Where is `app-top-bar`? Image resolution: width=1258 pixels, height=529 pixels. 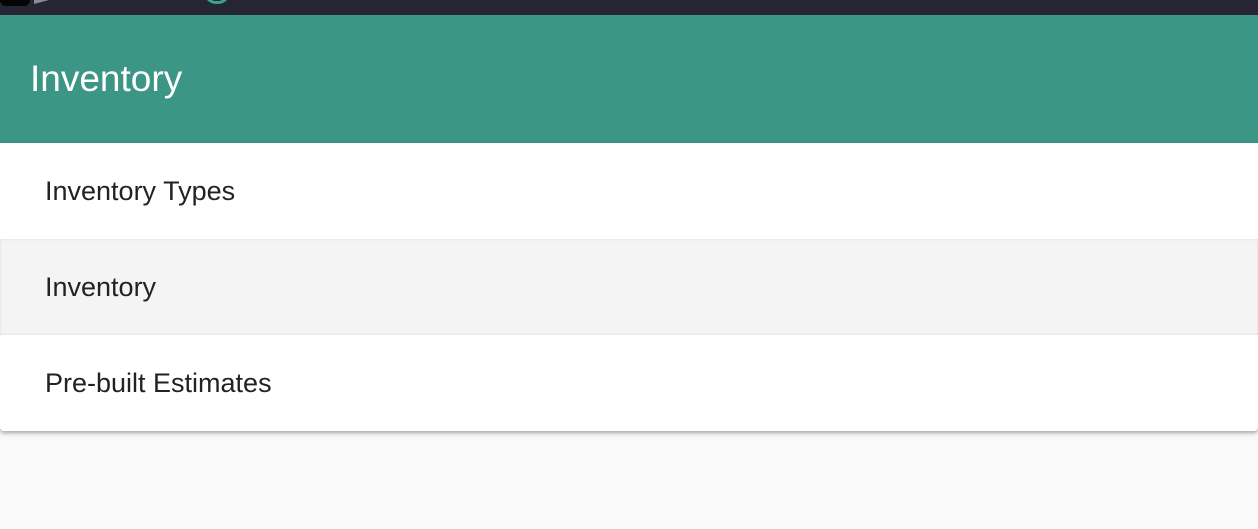
app-top-bar is located at coordinates (629, 7).